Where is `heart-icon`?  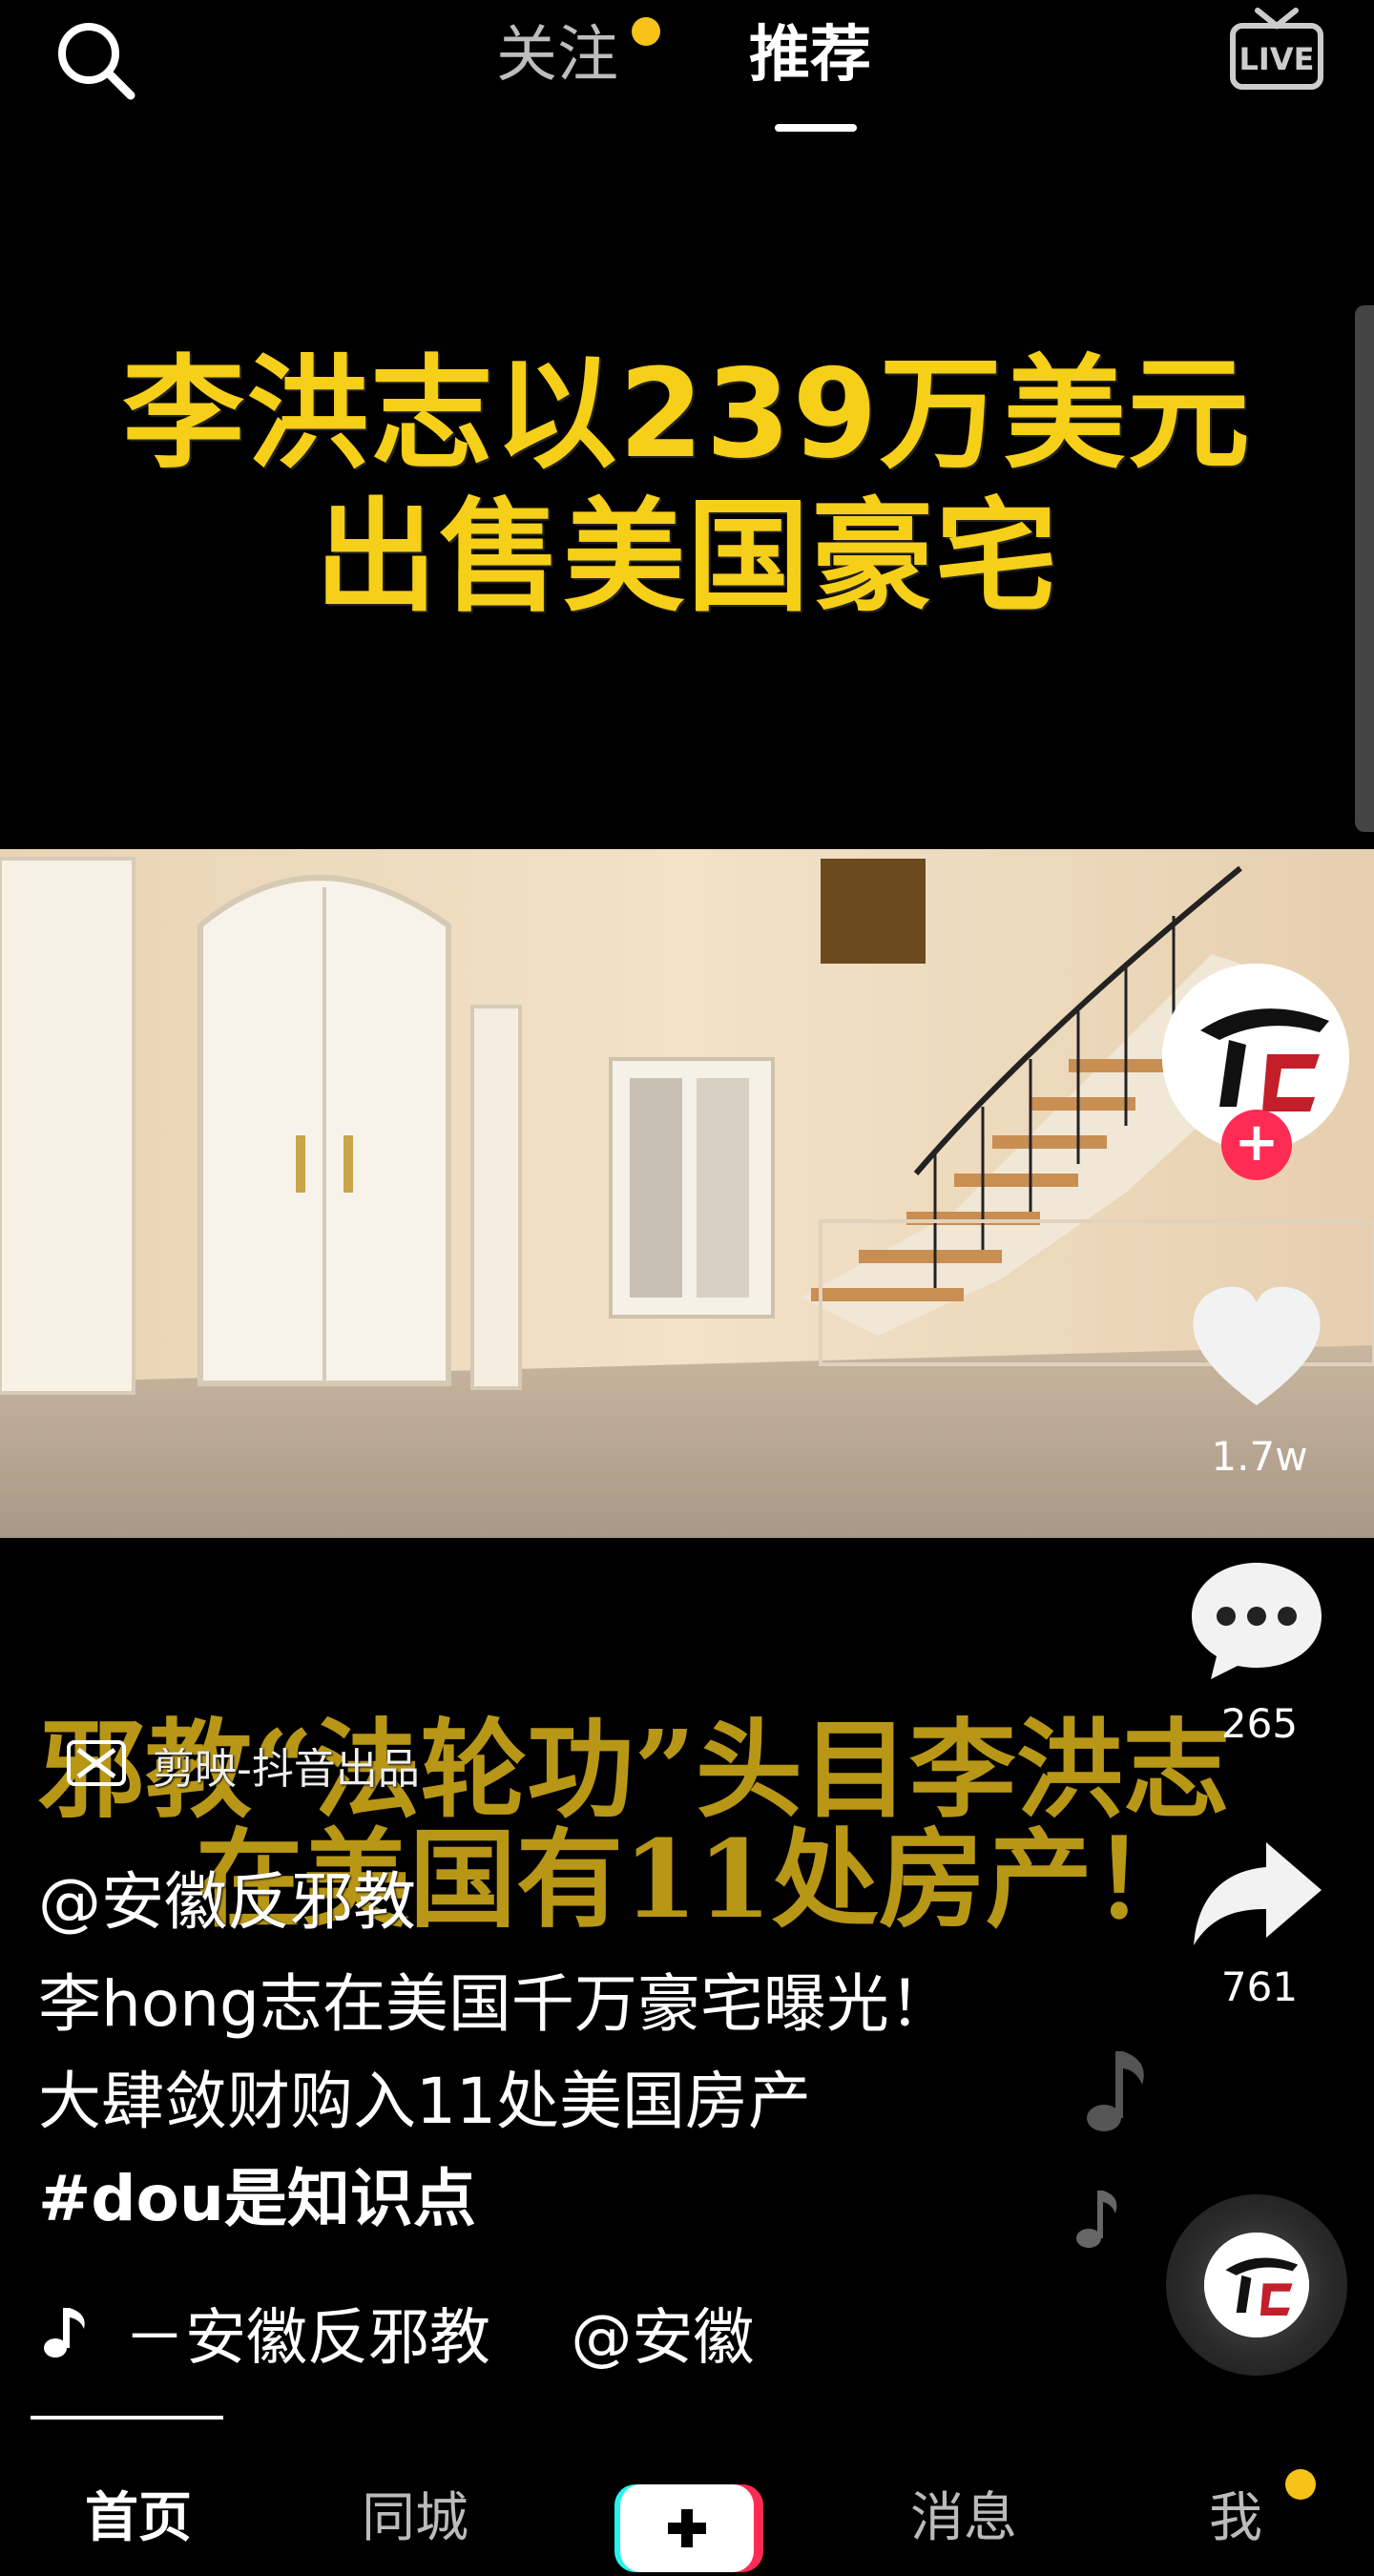
heart-icon is located at coordinates (1257, 1347).